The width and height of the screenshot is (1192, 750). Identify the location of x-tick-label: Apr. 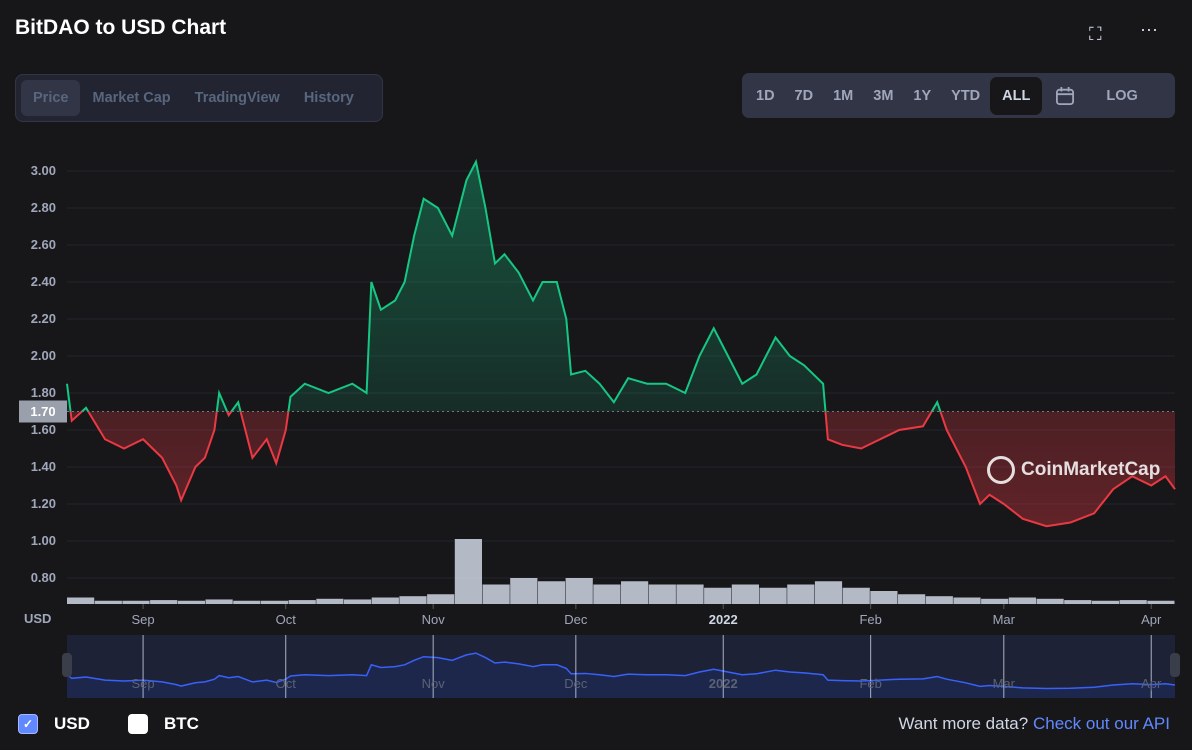
(1151, 619).